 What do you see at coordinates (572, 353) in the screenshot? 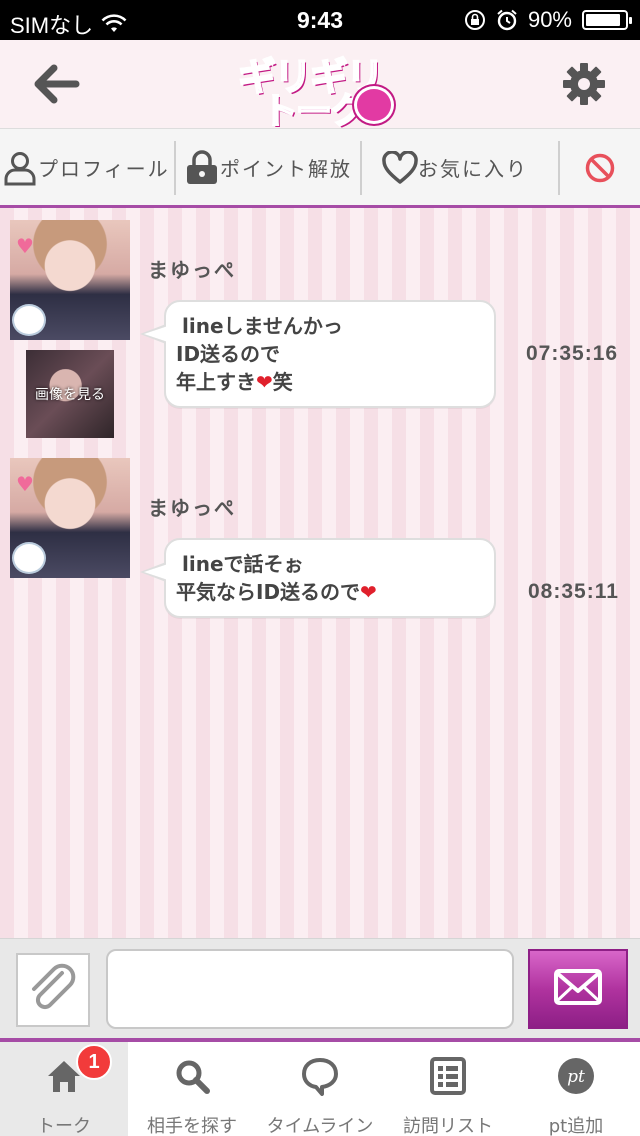
I see `message-timestamp: 07:35:16` at bounding box center [572, 353].